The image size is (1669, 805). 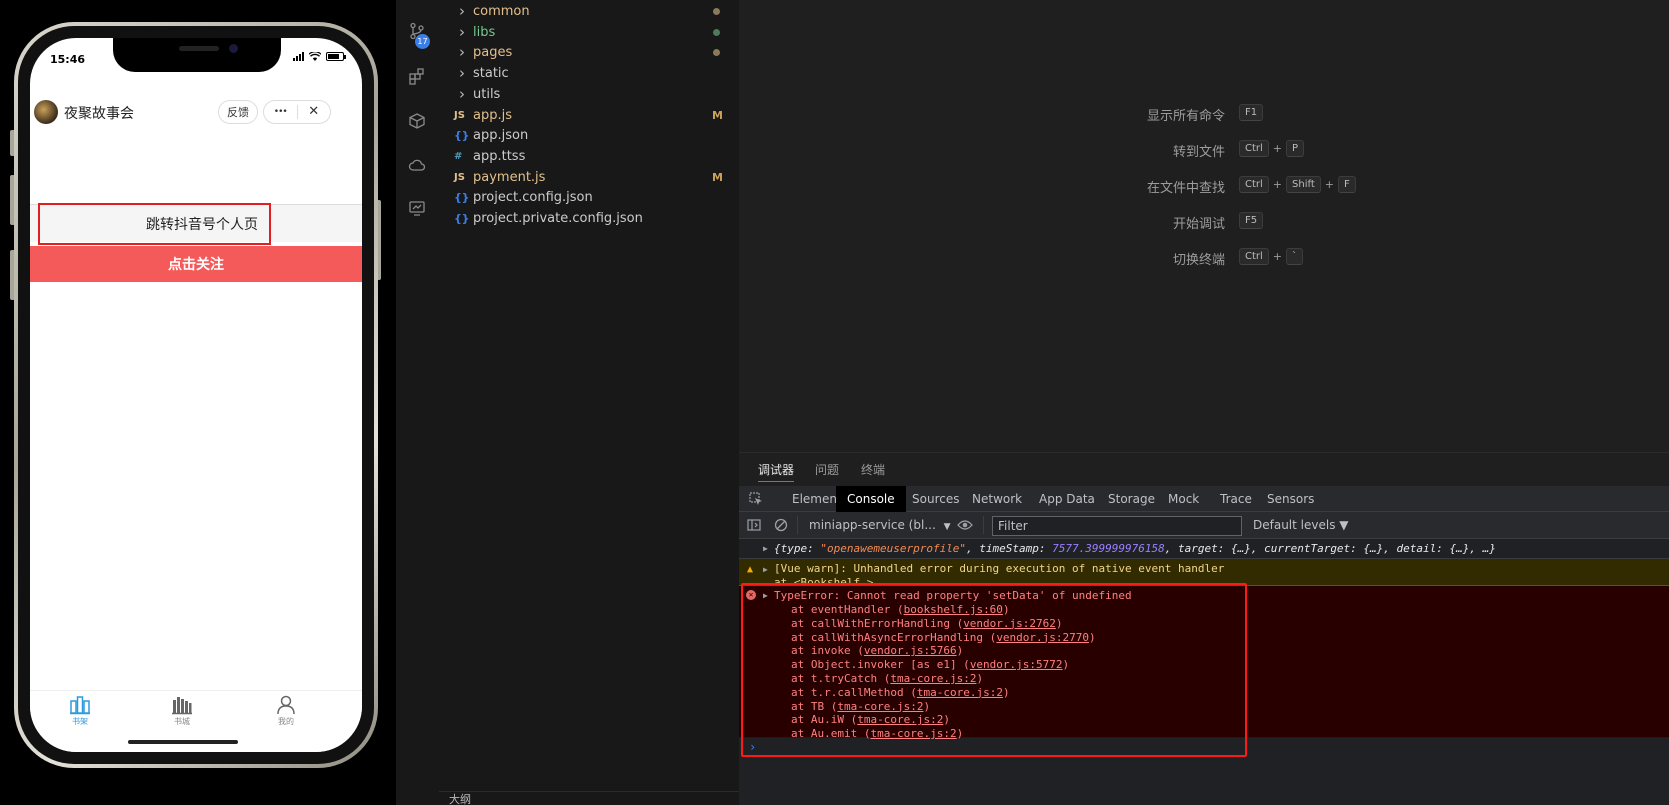 What do you see at coordinates (589, 115) in the screenshot?
I see `file-item: JS app.js M` at bounding box center [589, 115].